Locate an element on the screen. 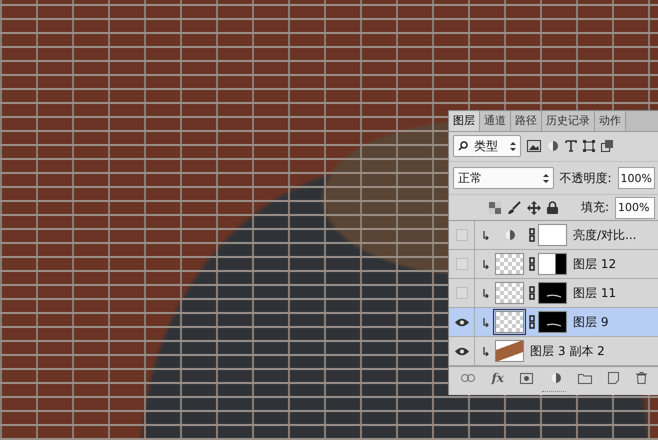  layer-row: 图层 12 is located at coordinates (553, 265).